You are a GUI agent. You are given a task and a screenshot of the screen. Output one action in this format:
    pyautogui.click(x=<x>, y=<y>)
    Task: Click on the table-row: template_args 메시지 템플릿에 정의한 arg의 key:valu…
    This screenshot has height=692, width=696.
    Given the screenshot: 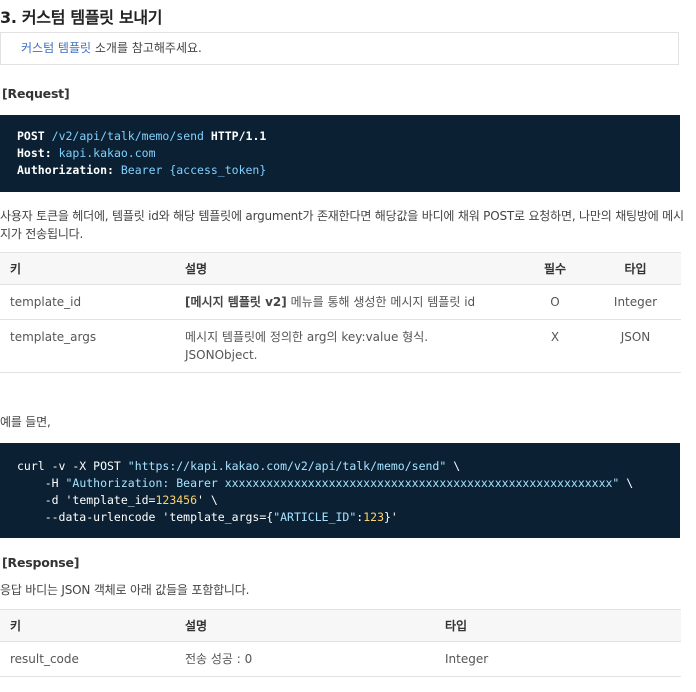 What is the action you would take?
    pyautogui.click(x=340, y=346)
    